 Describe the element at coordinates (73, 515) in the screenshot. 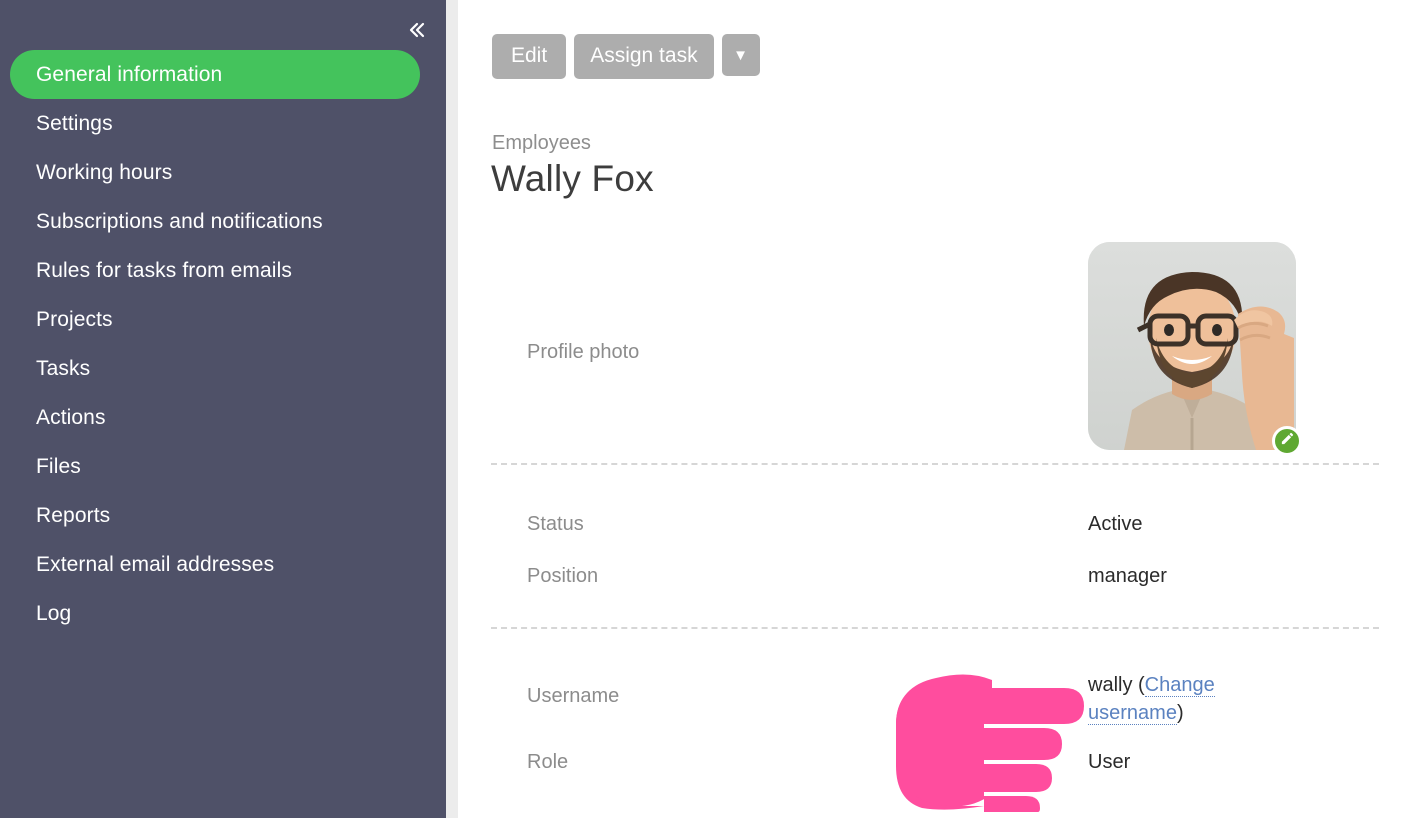

I see `sidebar-item-label: Reports` at that location.